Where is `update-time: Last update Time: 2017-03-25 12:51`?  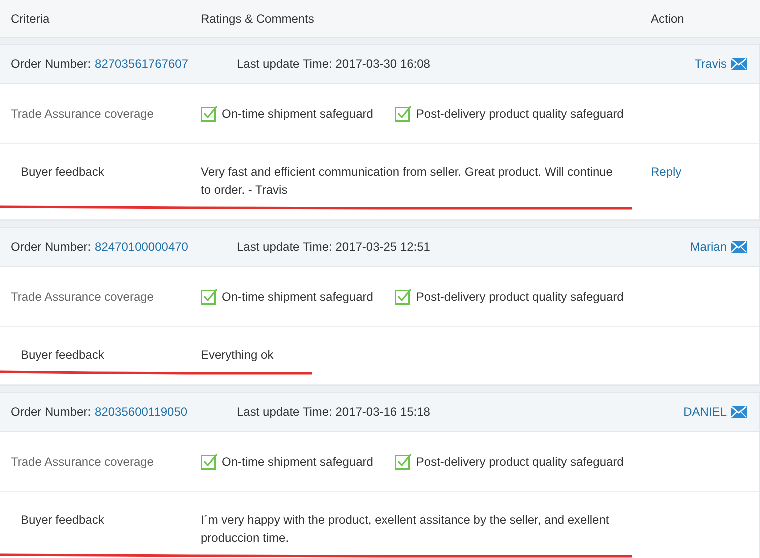 update-time: Last update Time: 2017-03-25 12:51 is located at coordinates (334, 247).